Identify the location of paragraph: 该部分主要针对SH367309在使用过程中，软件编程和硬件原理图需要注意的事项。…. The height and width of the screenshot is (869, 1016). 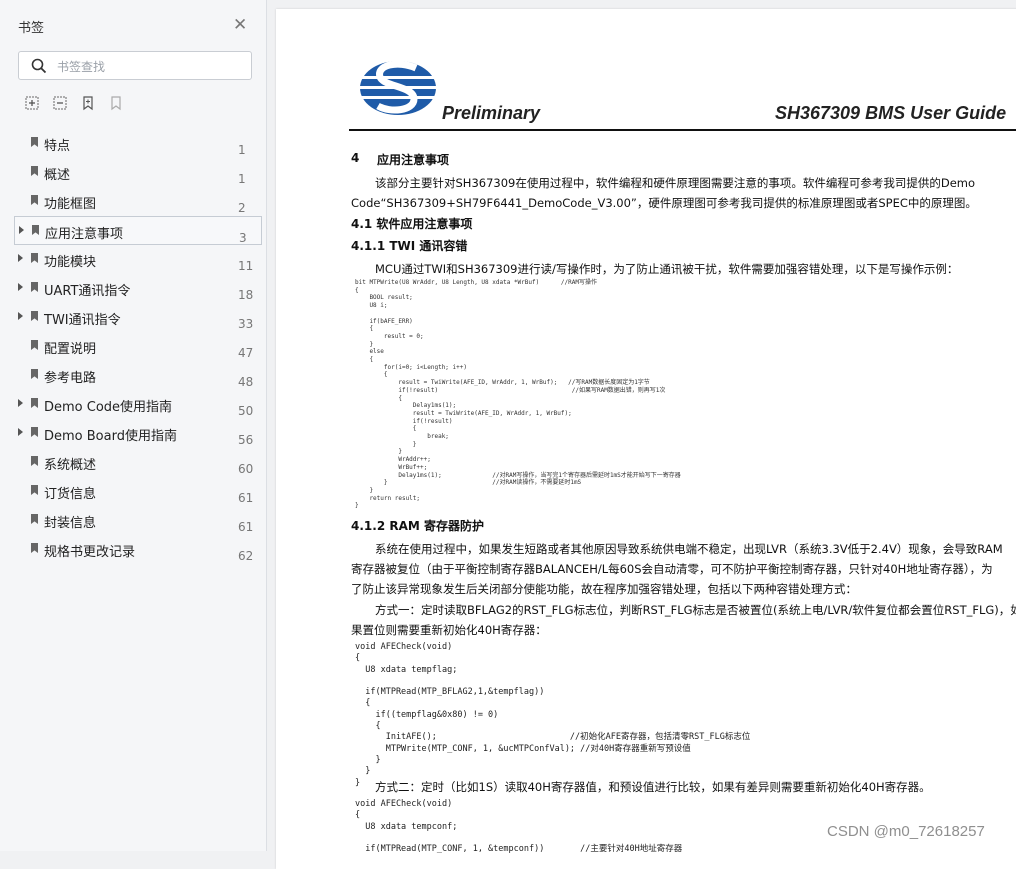
(675, 183).